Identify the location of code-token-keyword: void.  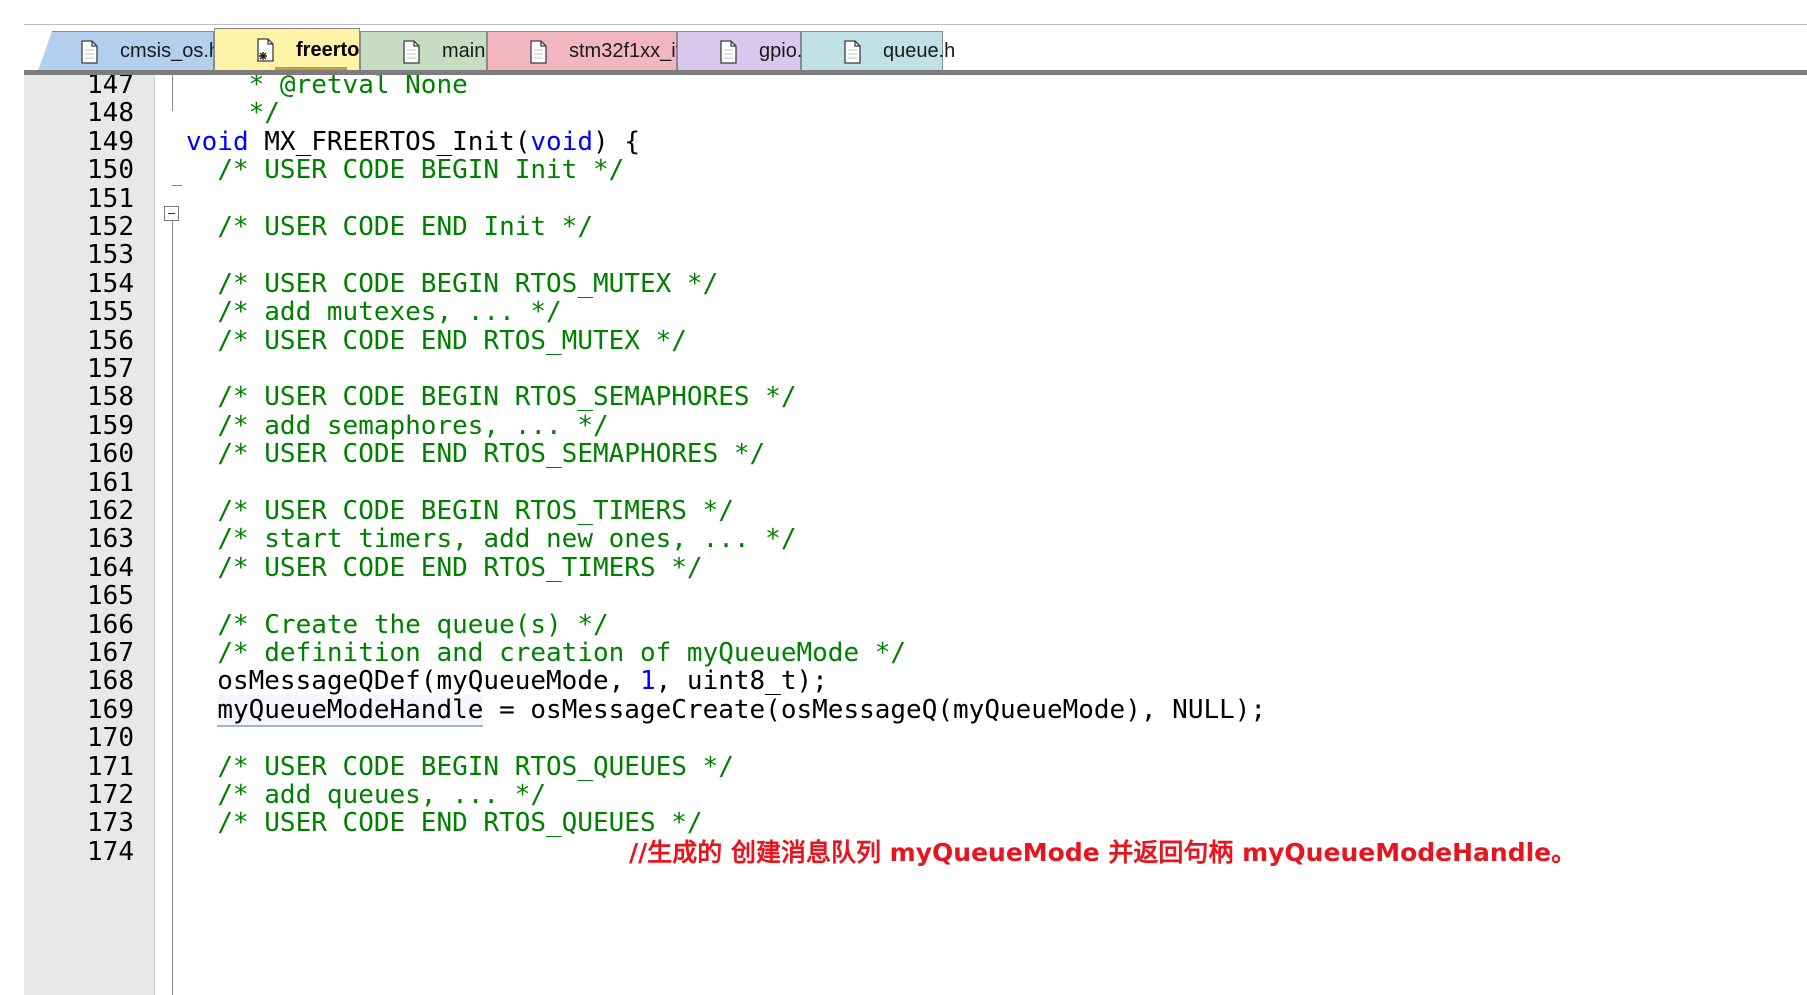
(217, 141).